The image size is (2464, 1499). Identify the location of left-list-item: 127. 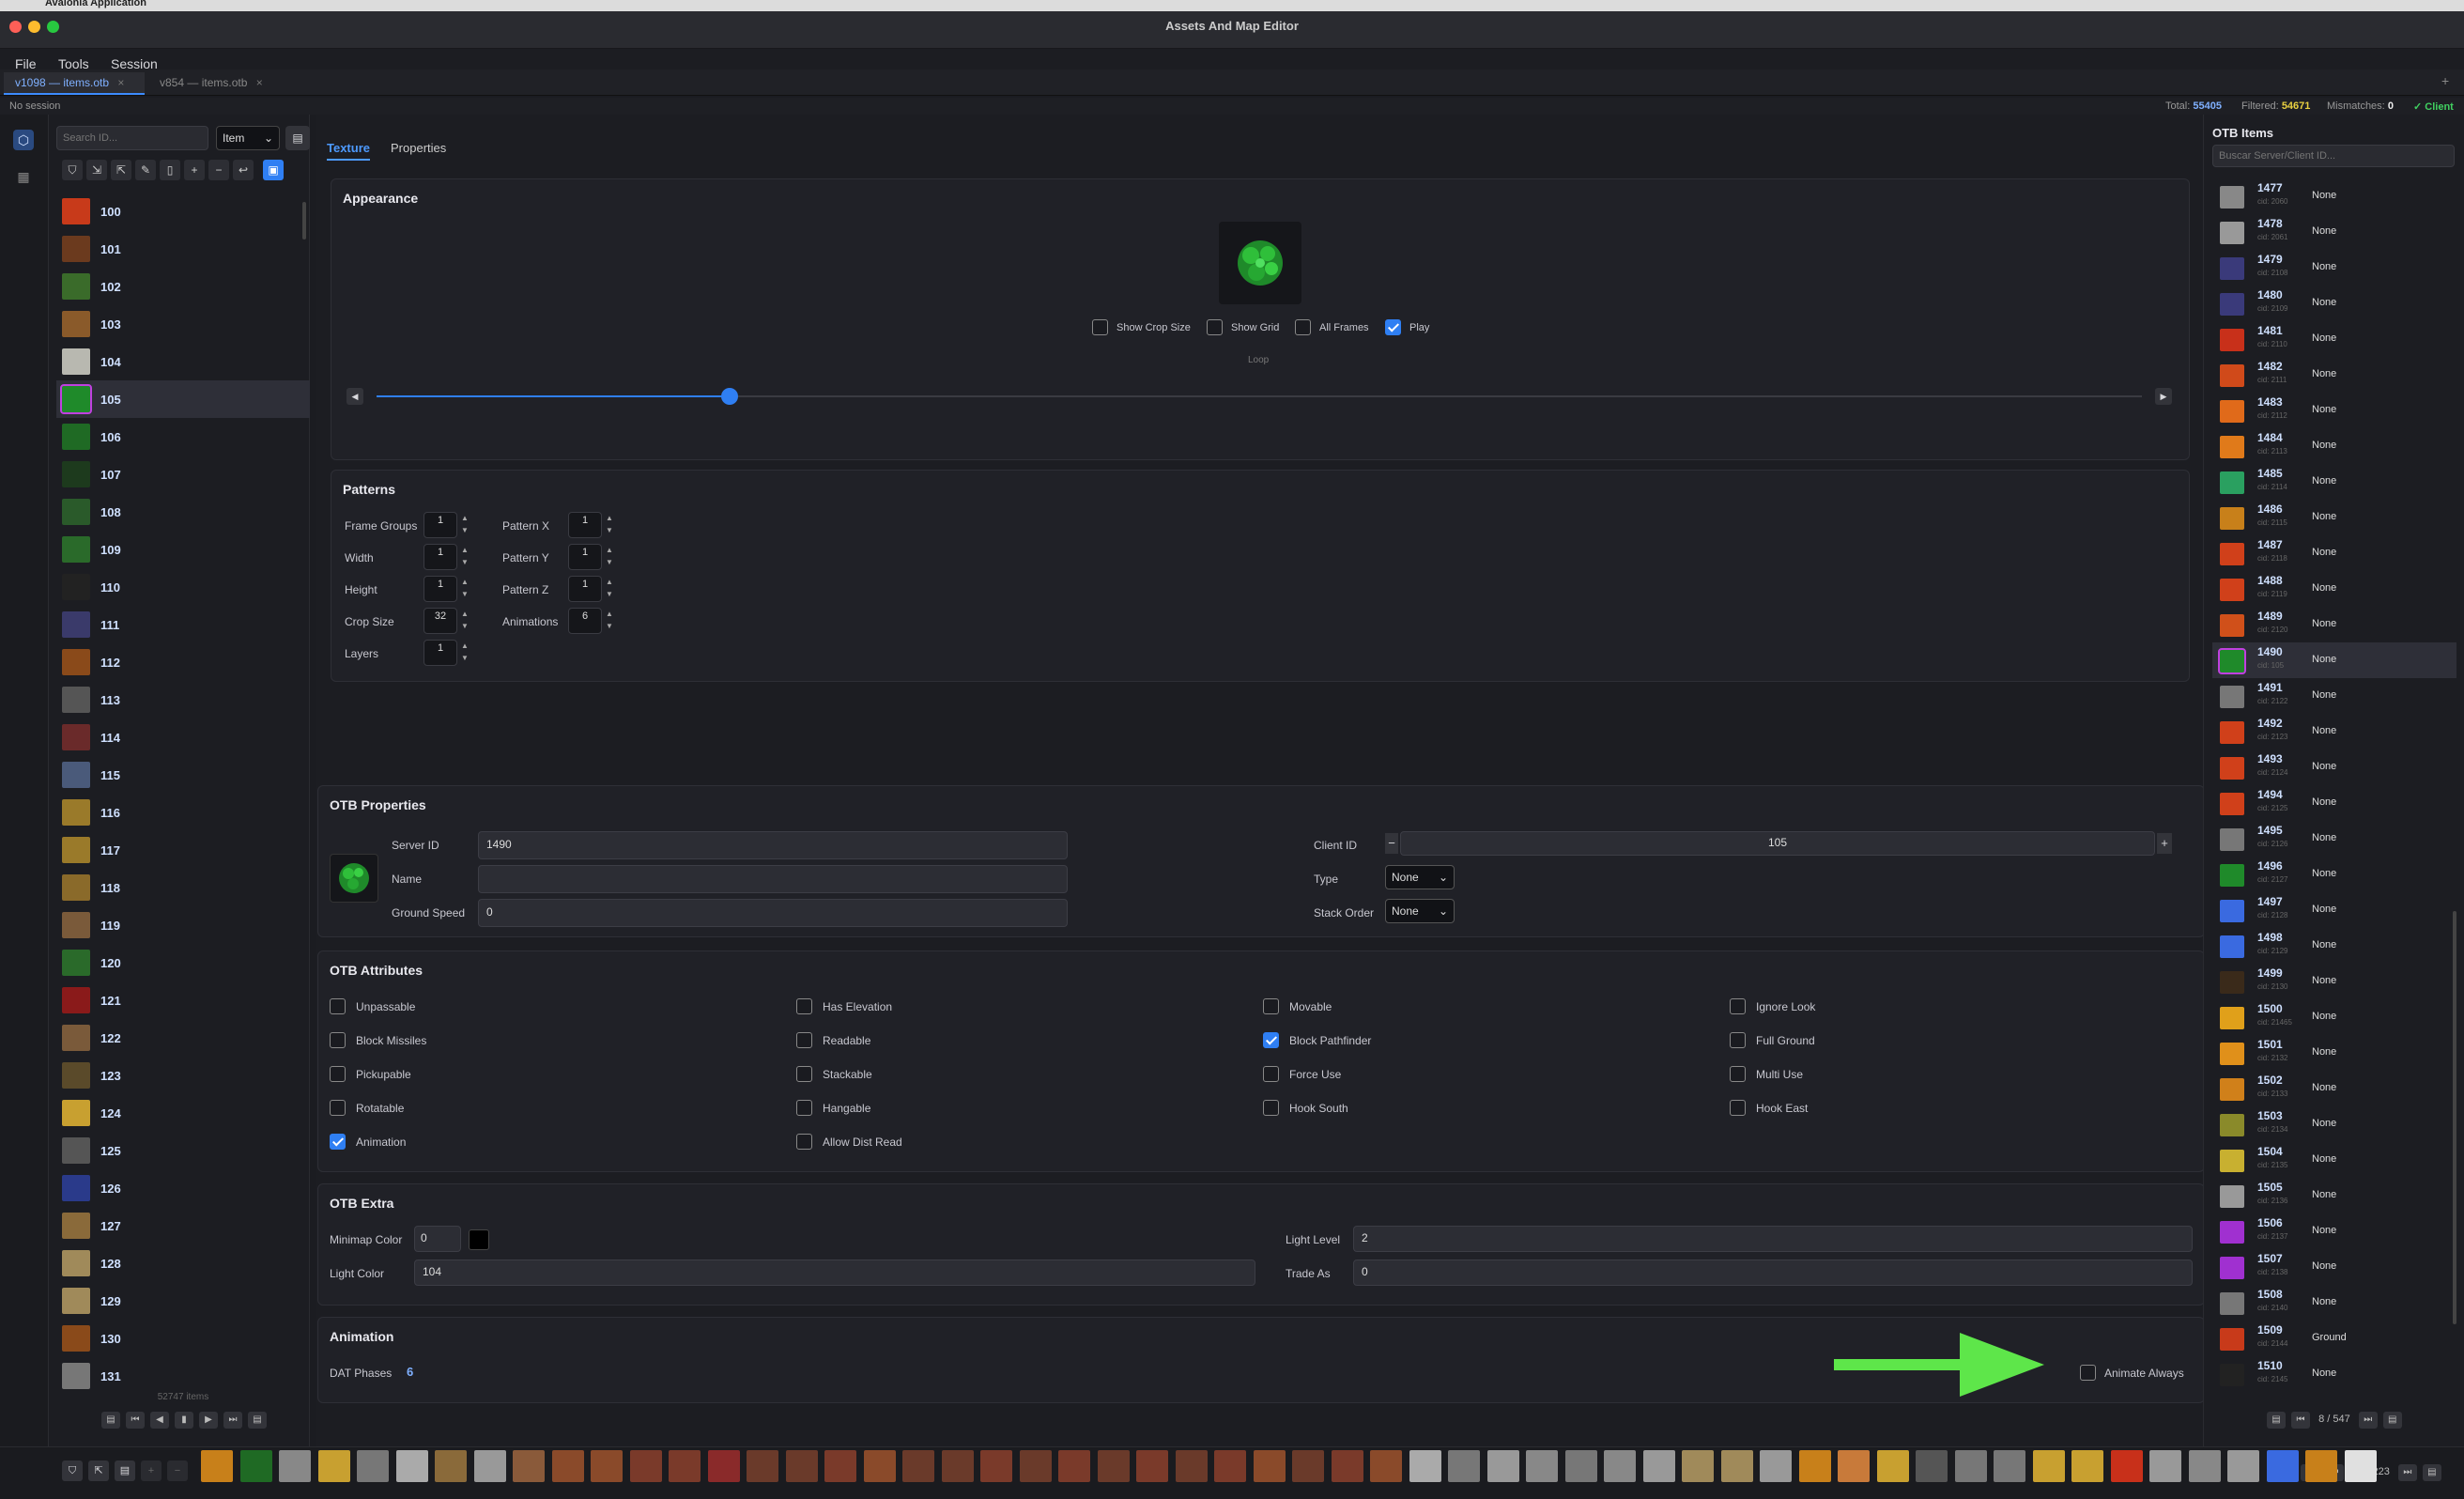
(183, 1225).